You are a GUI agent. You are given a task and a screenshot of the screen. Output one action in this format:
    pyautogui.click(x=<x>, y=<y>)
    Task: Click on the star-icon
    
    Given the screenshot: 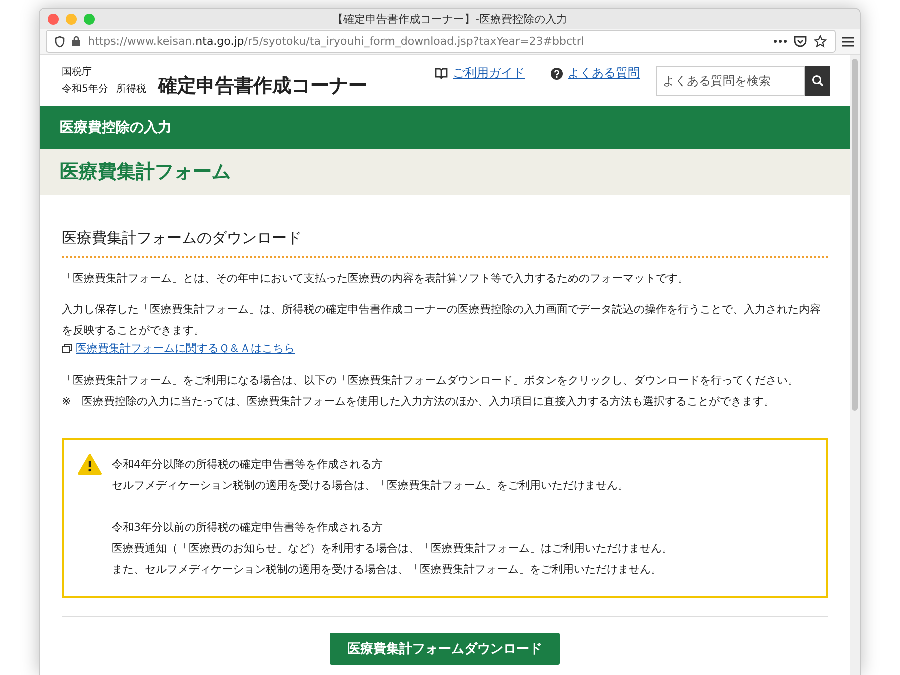 What is the action you would take?
    pyautogui.click(x=820, y=41)
    